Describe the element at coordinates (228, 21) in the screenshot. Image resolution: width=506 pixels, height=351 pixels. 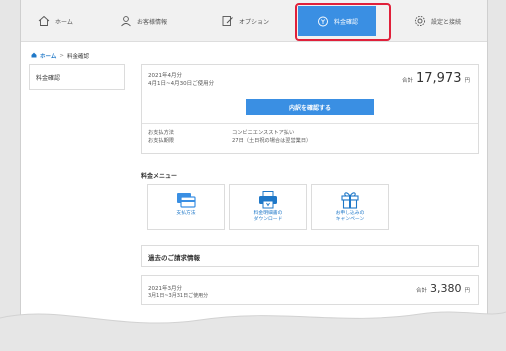
I see `edit-icon` at that location.